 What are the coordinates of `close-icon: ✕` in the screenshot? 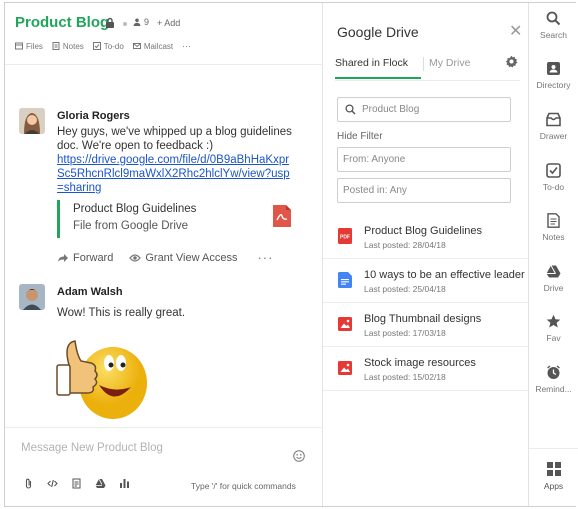 It's located at (515, 31).